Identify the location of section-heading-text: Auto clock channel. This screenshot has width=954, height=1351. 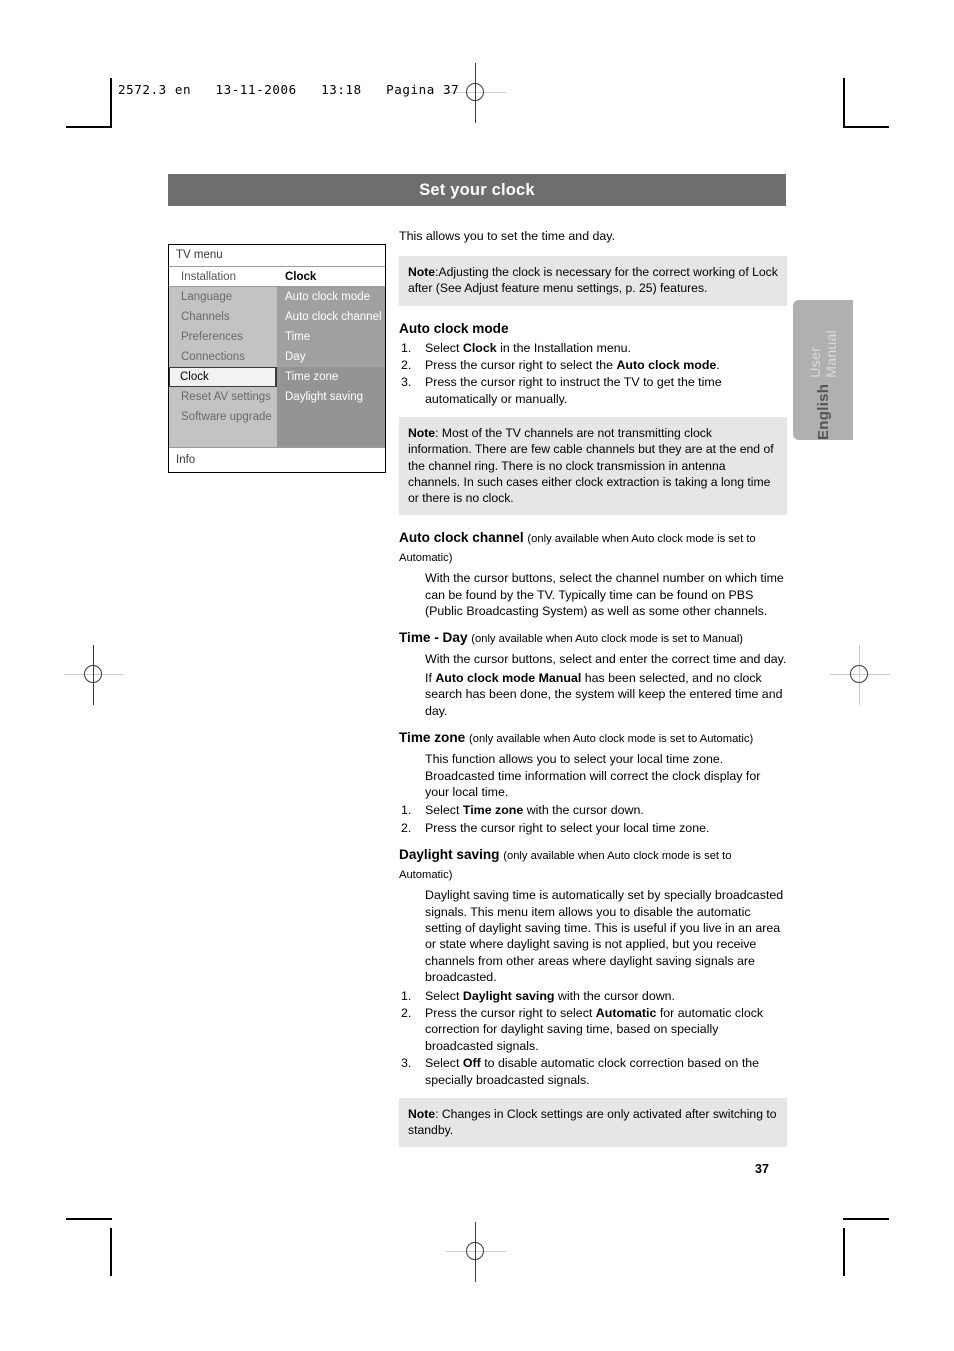
(461, 538).